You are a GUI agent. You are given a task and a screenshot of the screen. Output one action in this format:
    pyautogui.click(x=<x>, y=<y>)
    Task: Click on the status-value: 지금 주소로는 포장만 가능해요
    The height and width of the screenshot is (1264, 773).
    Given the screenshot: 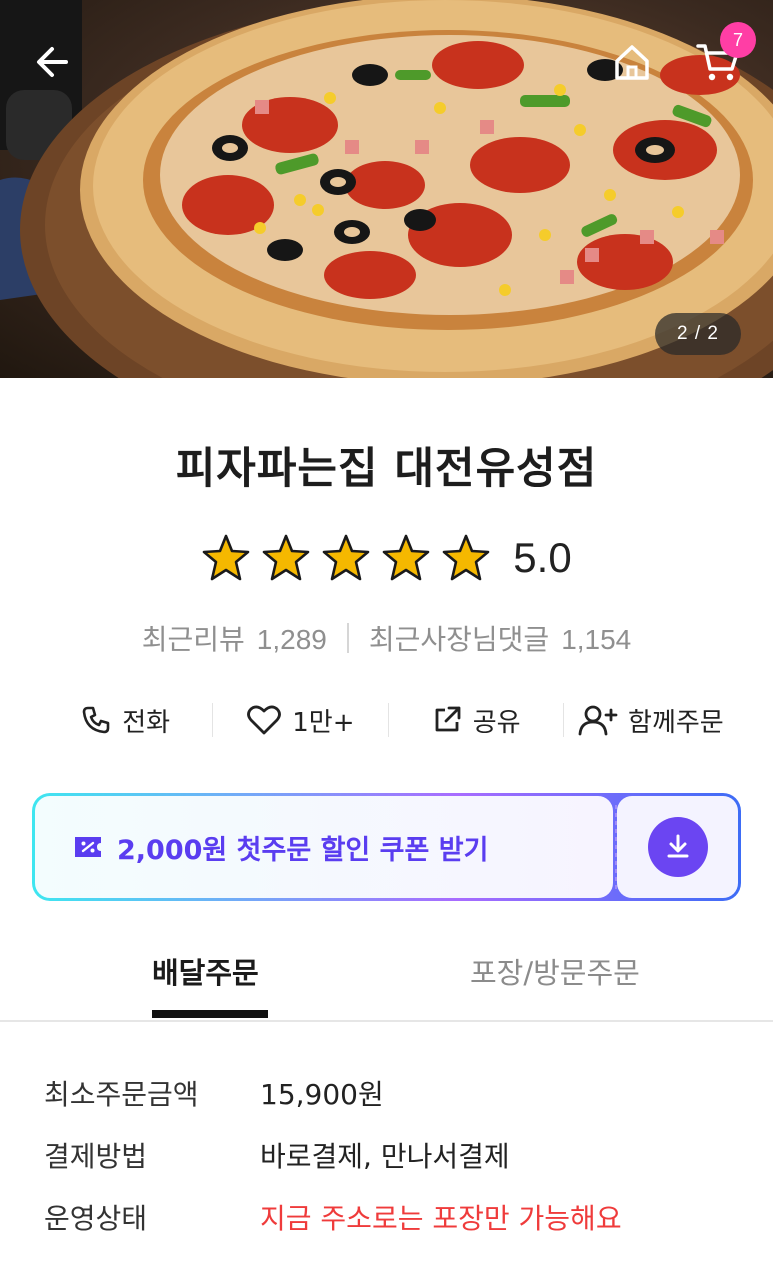 What is the action you would take?
    pyautogui.click(x=441, y=1218)
    